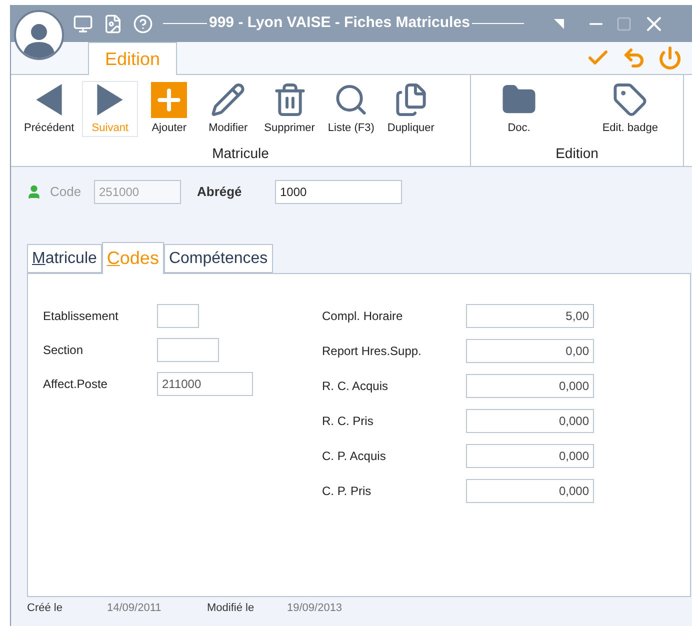 The image size is (692, 626). What do you see at coordinates (347, 491) in the screenshot?
I see `field-label: C. P. Pris` at bounding box center [347, 491].